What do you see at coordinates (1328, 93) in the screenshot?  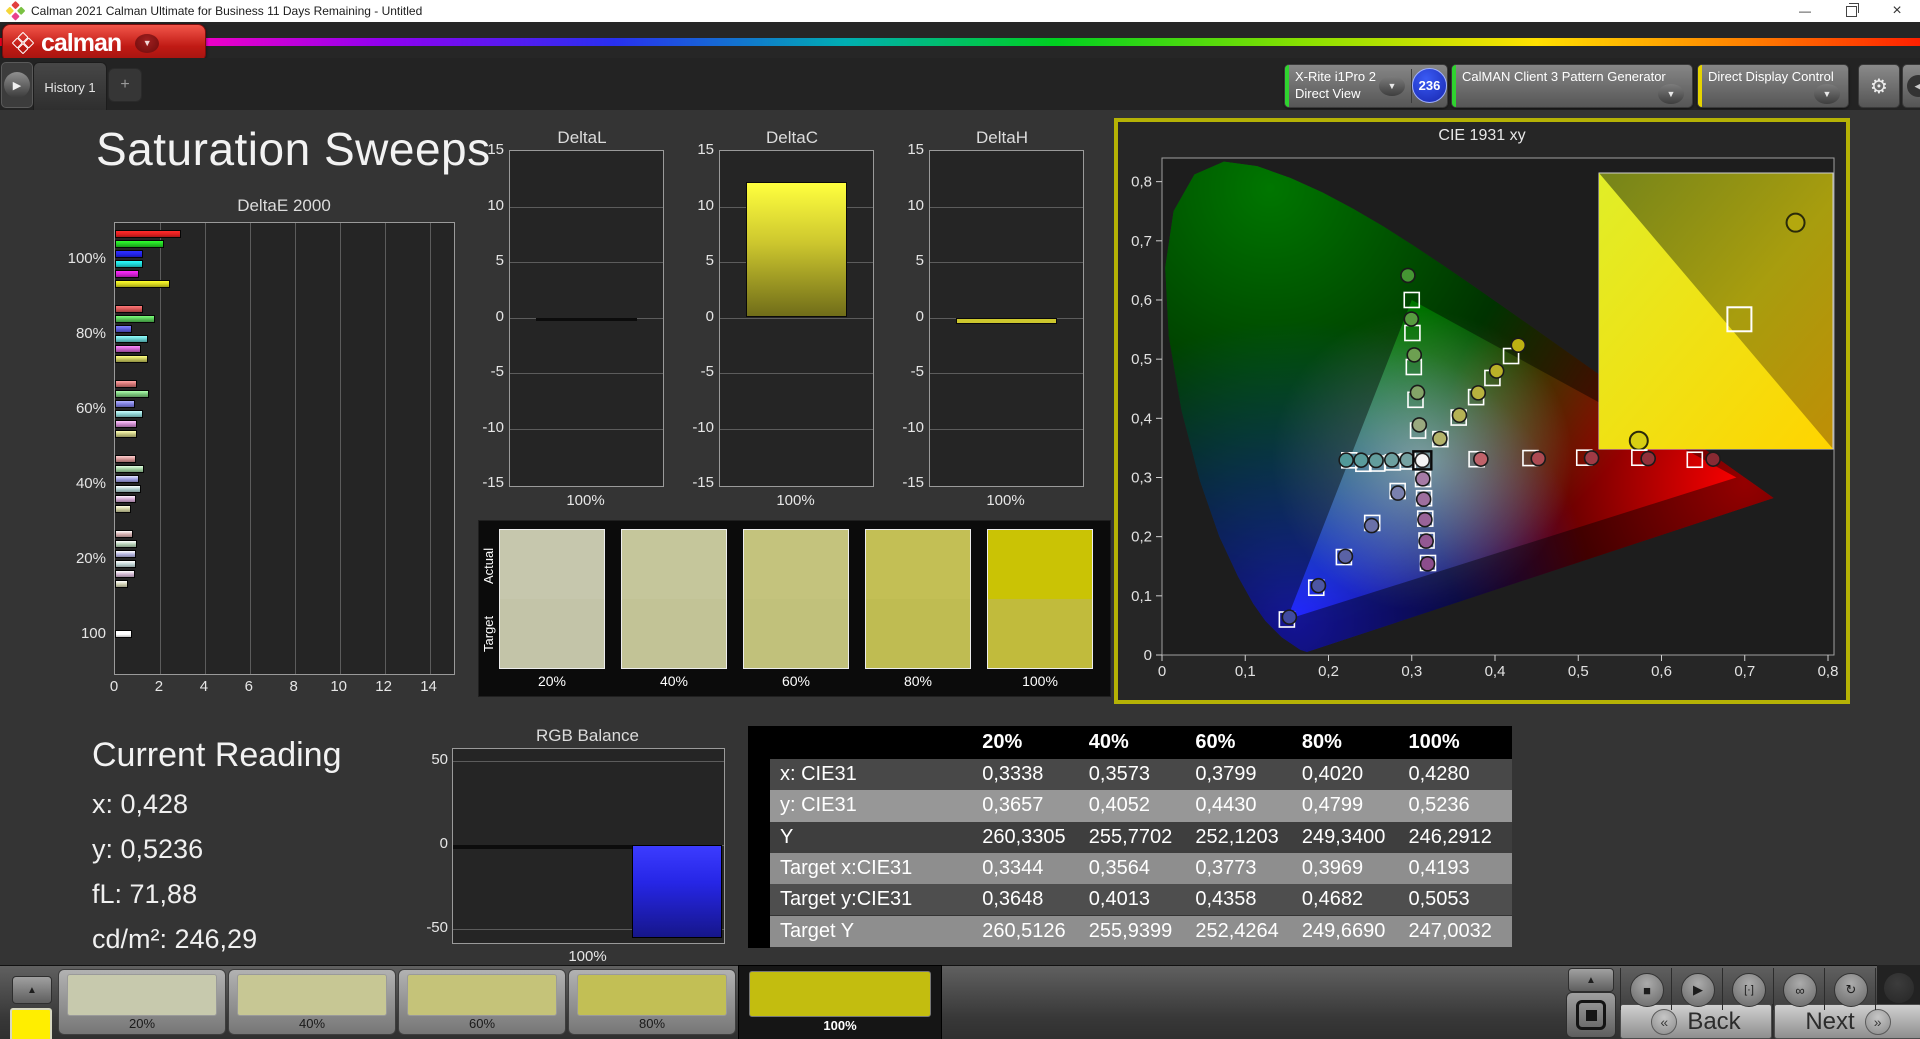 I see `meter-mode: Direct View` at bounding box center [1328, 93].